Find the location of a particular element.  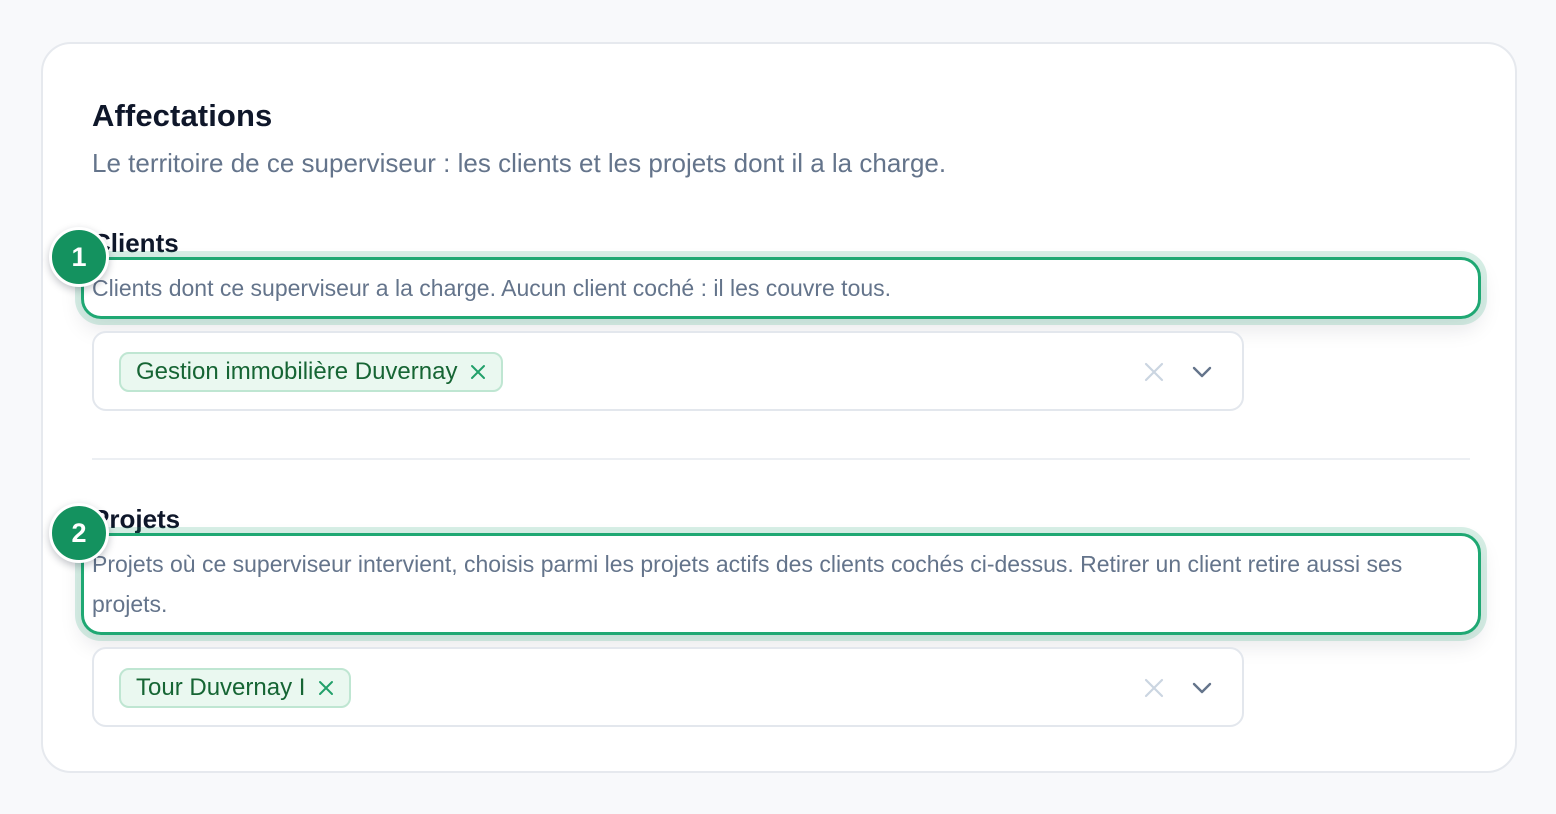

chip-label: Gestion immobilière Duvernay is located at coordinates (297, 371).